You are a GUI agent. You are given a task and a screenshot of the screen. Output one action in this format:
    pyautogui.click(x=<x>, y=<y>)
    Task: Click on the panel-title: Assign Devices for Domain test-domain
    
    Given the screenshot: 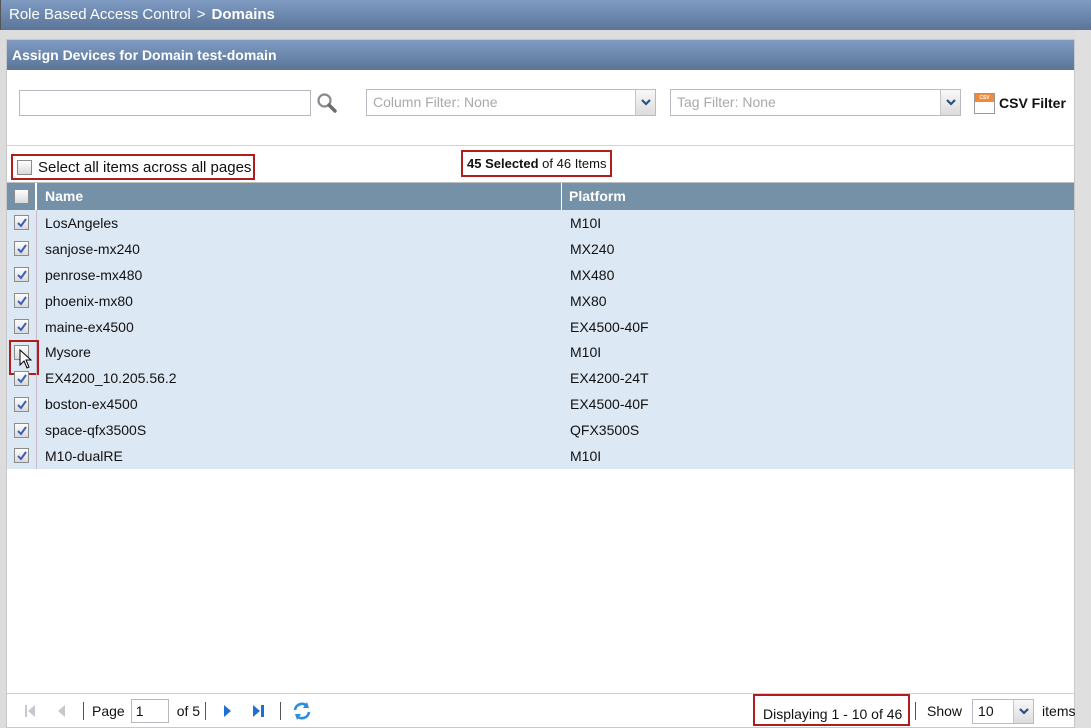 What is the action you would take?
    pyautogui.click(x=540, y=55)
    